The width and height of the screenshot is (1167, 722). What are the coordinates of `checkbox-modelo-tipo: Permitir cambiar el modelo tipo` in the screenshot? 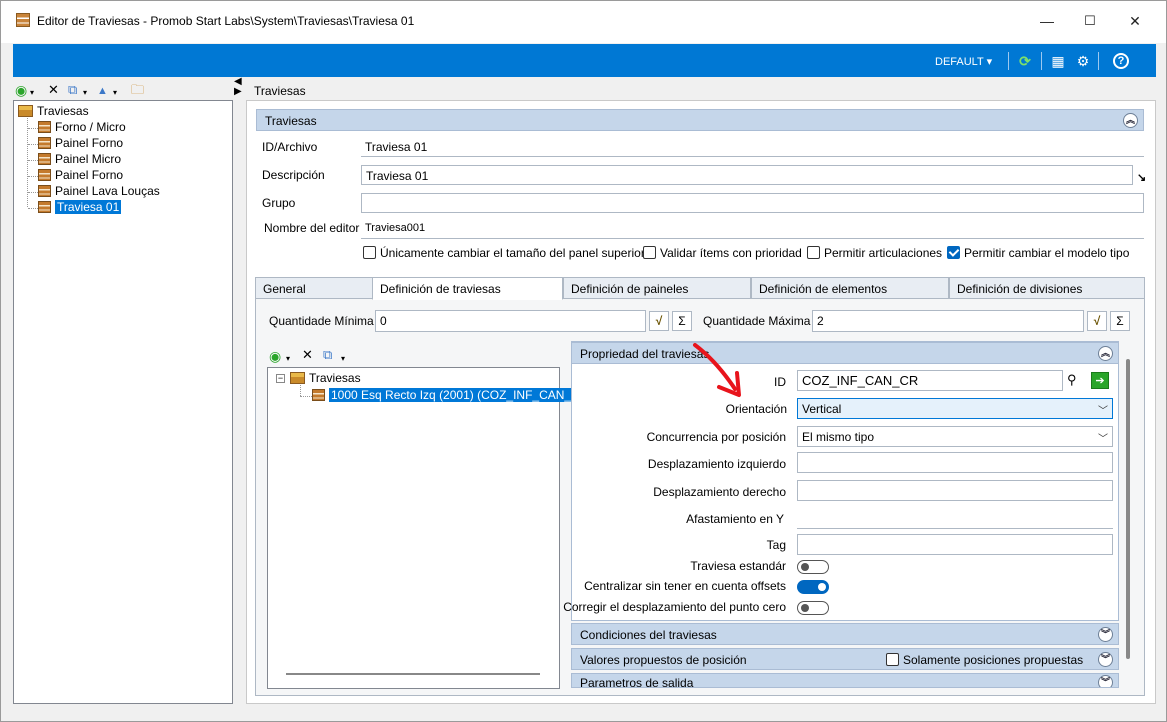 It's located at (1038, 253).